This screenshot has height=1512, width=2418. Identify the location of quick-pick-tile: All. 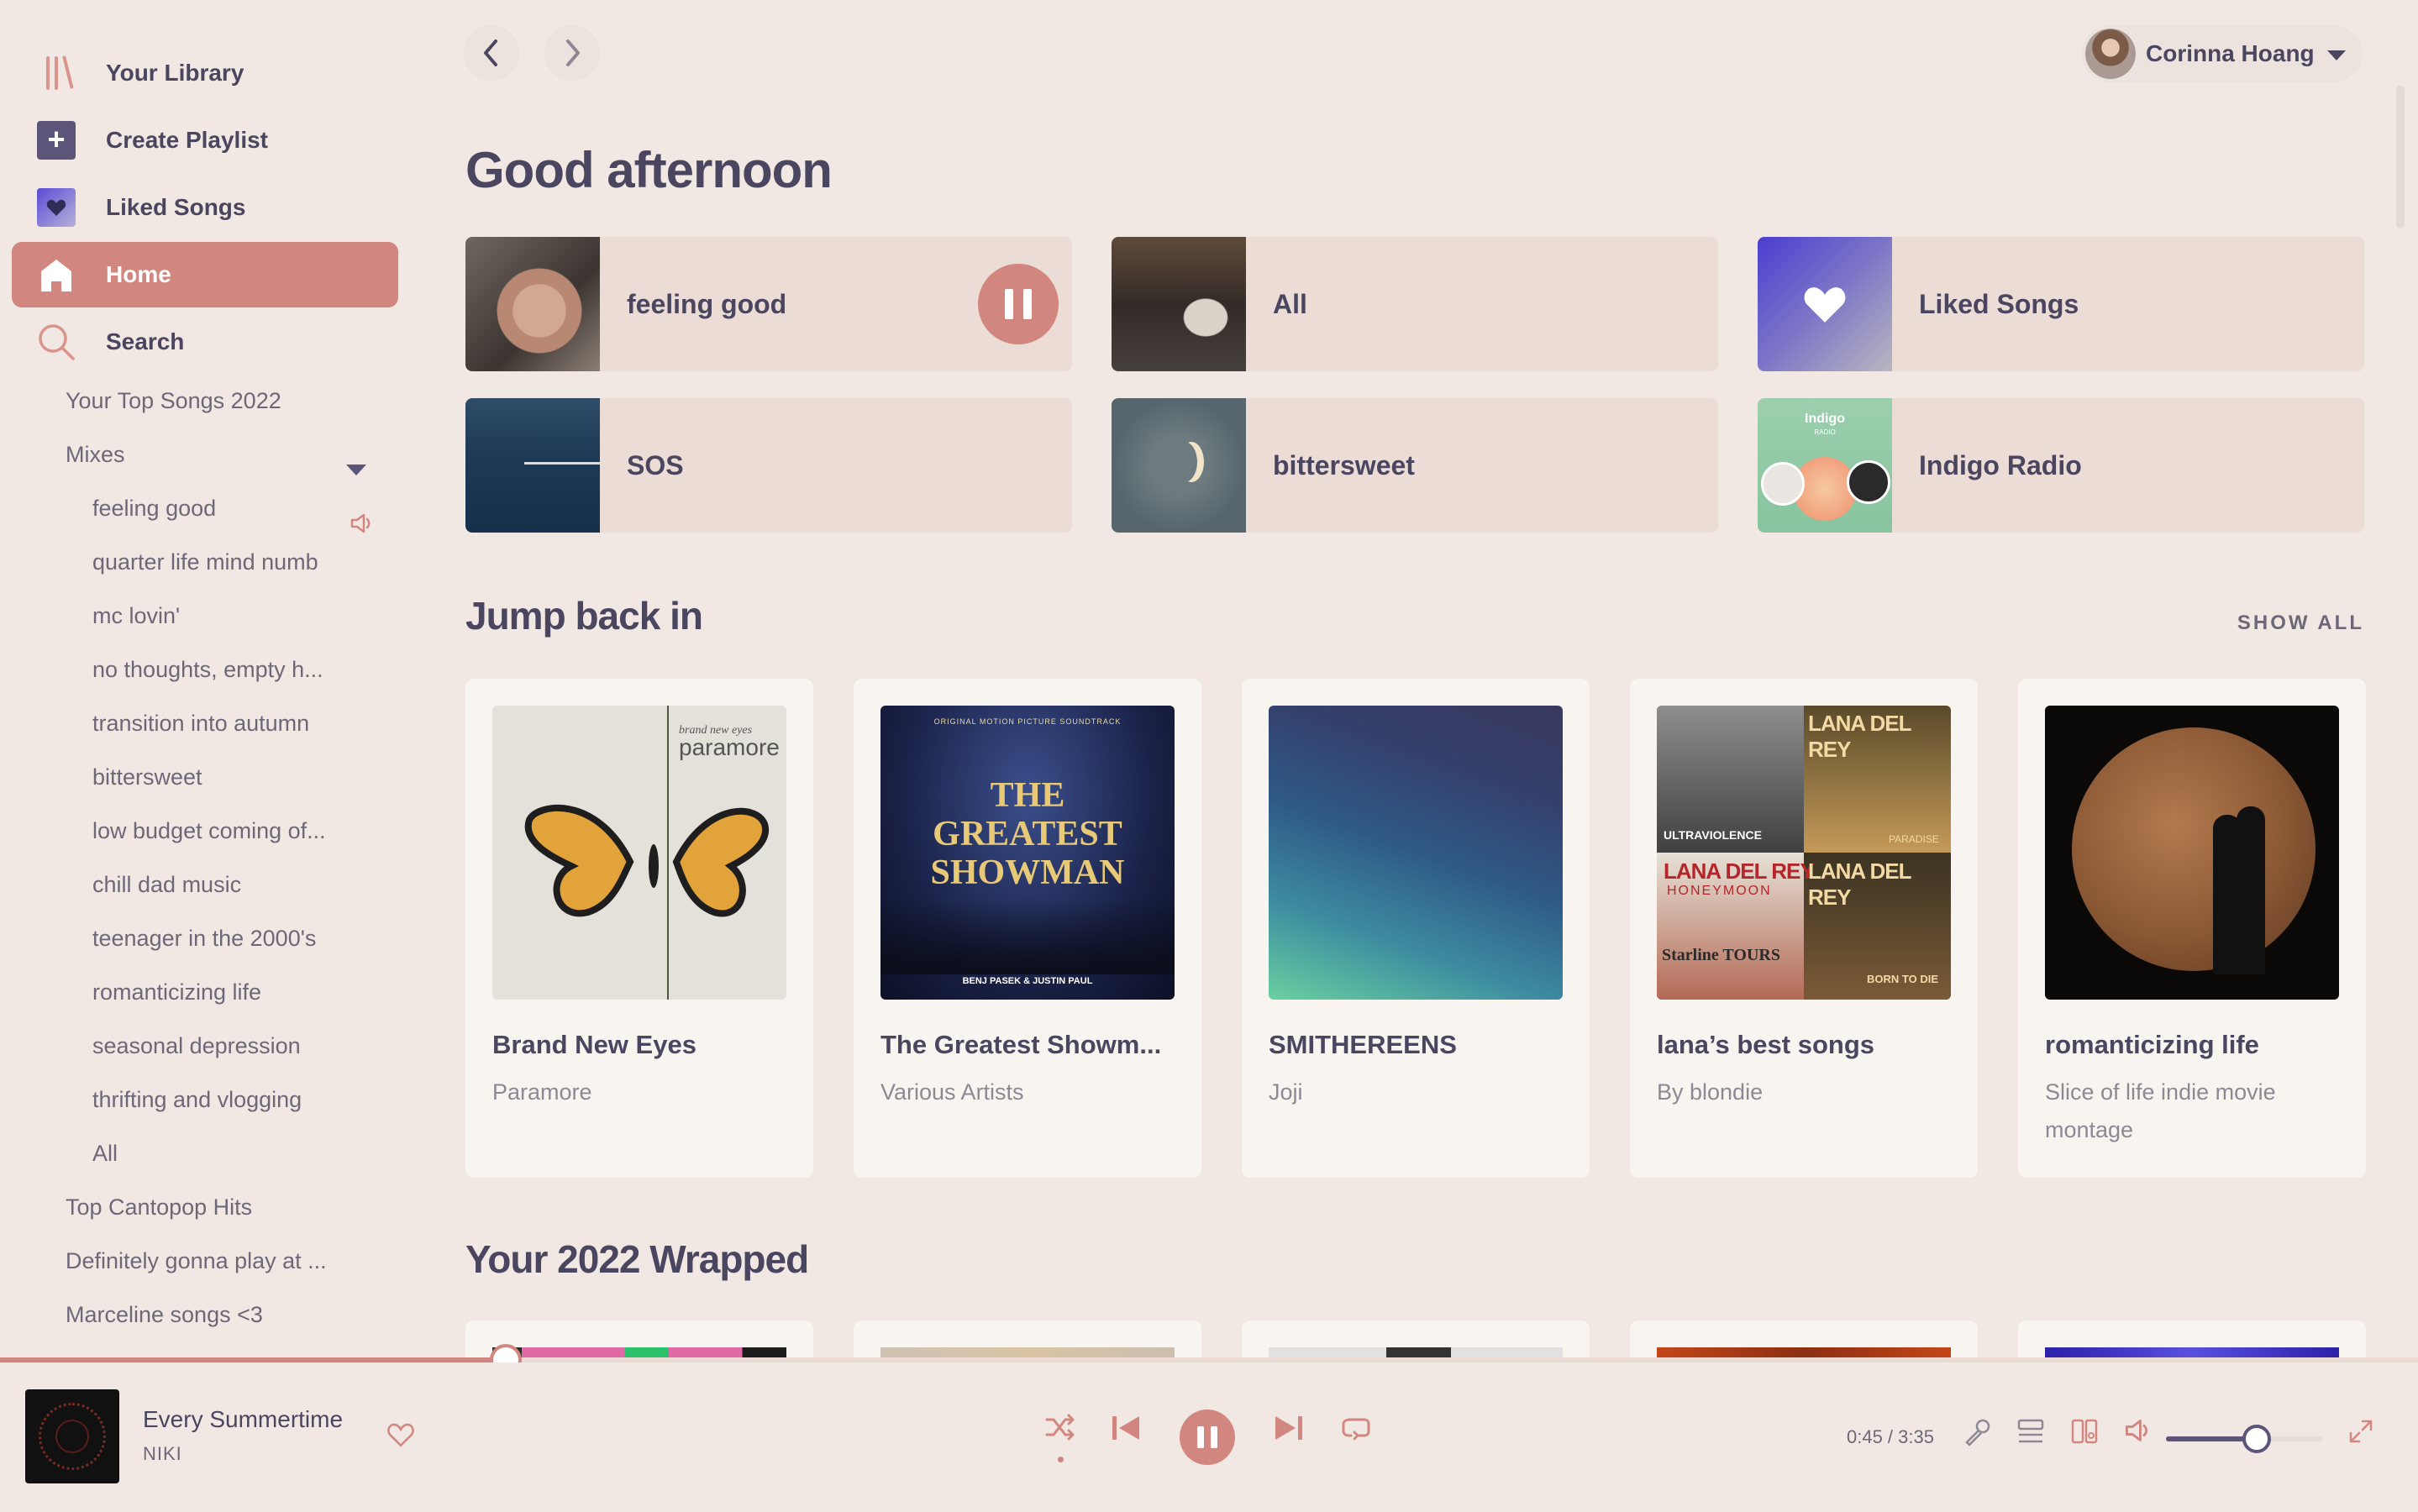
(1415, 304).